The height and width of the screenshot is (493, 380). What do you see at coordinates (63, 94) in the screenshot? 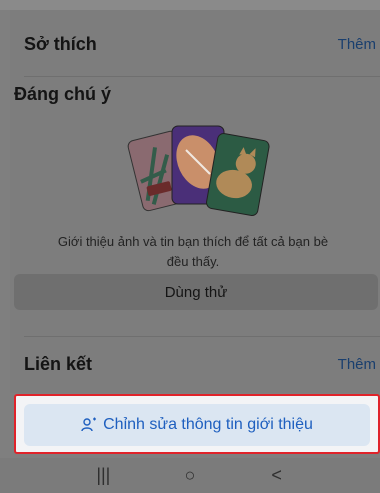
I see `notable-title: Đáng chú ý` at bounding box center [63, 94].